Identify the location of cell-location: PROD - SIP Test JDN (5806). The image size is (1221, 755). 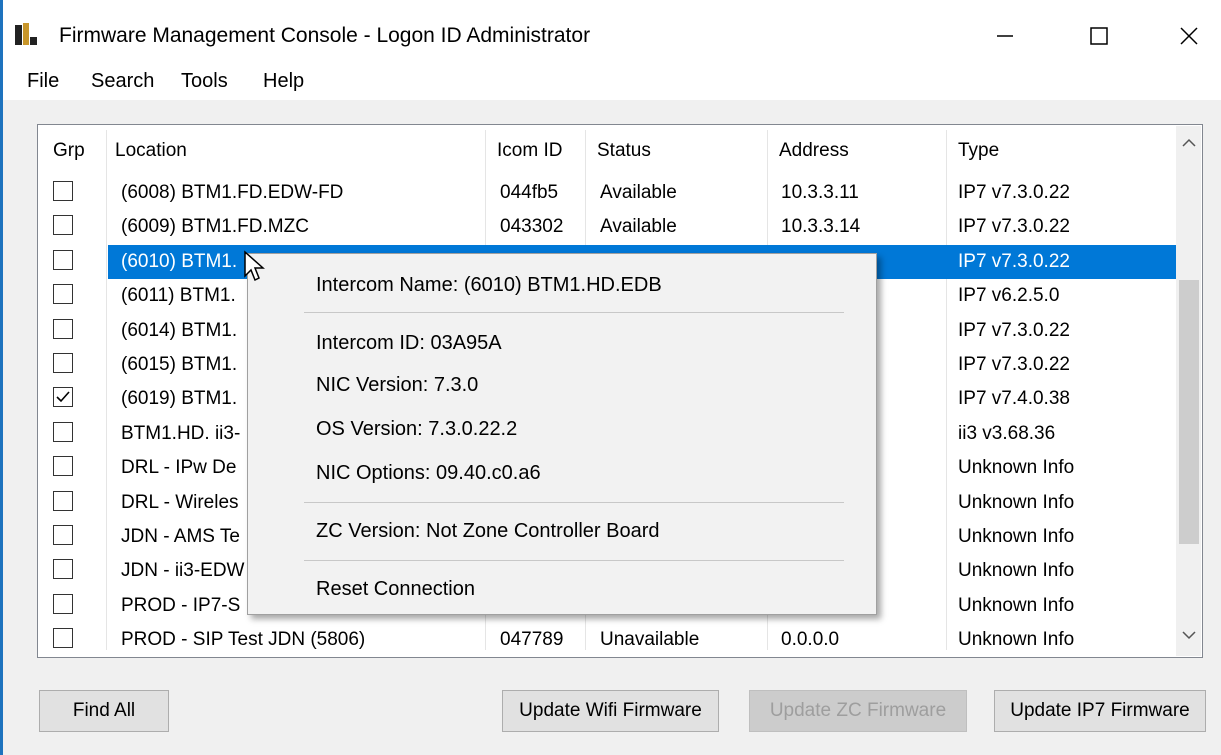
(243, 640).